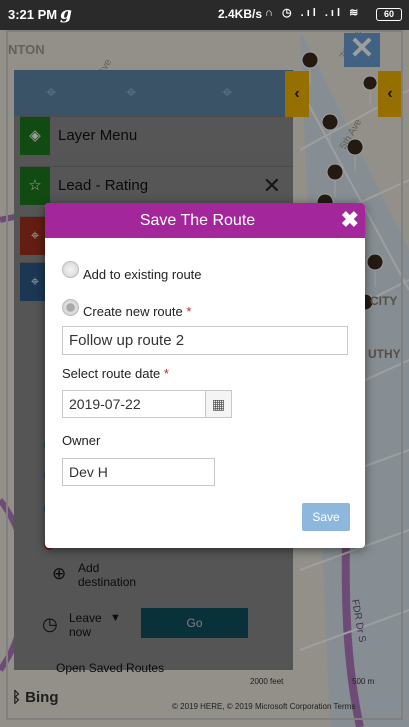 The height and width of the screenshot is (727, 409). Describe the element at coordinates (197, 220) in the screenshot. I see `dialog-title: Save The Route` at that location.